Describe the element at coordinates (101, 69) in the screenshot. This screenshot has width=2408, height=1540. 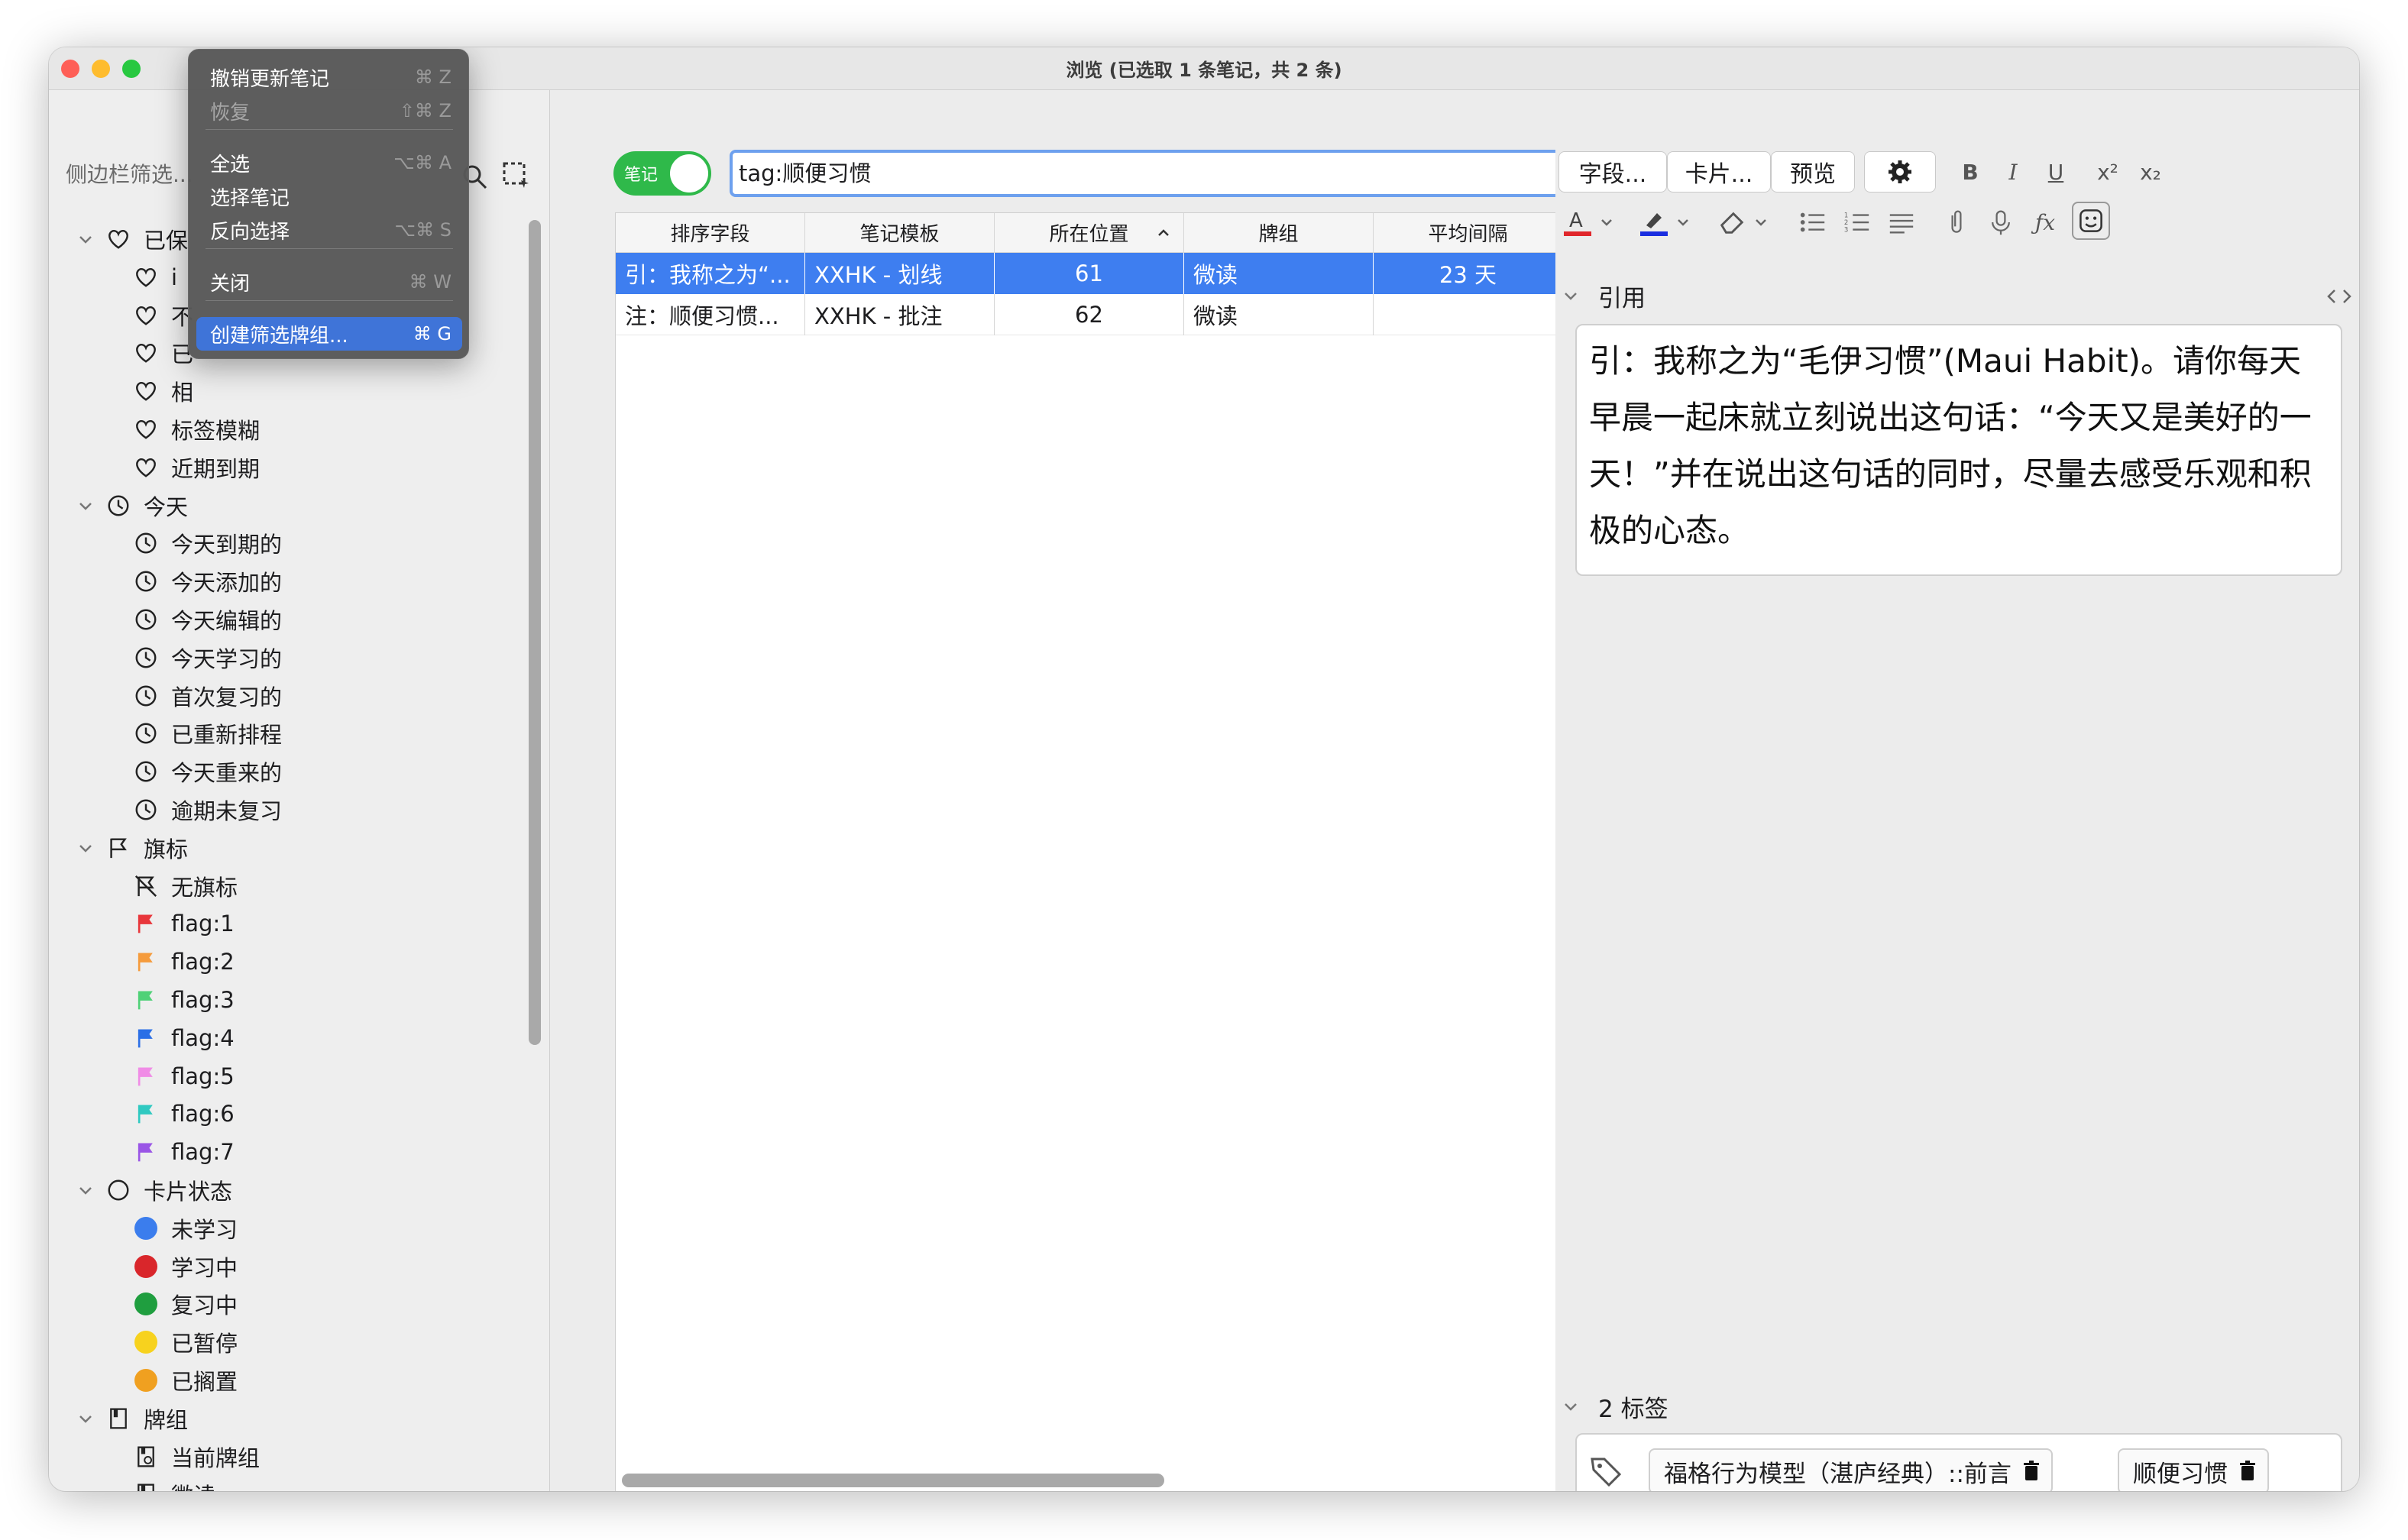
I see `minimize-window-button` at that location.